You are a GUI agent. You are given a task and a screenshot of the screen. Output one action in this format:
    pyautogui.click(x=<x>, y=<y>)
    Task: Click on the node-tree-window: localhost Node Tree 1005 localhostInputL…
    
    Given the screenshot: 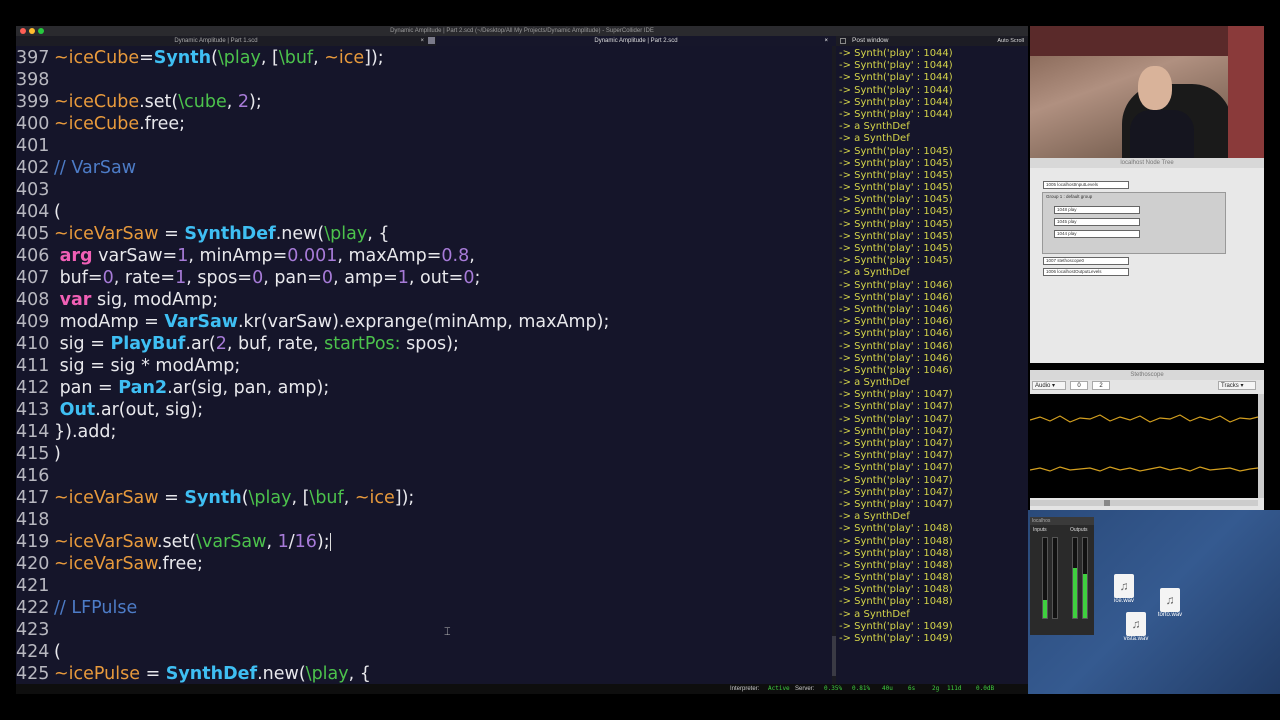 What is the action you would take?
    pyautogui.click(x=1147, y=260)
    